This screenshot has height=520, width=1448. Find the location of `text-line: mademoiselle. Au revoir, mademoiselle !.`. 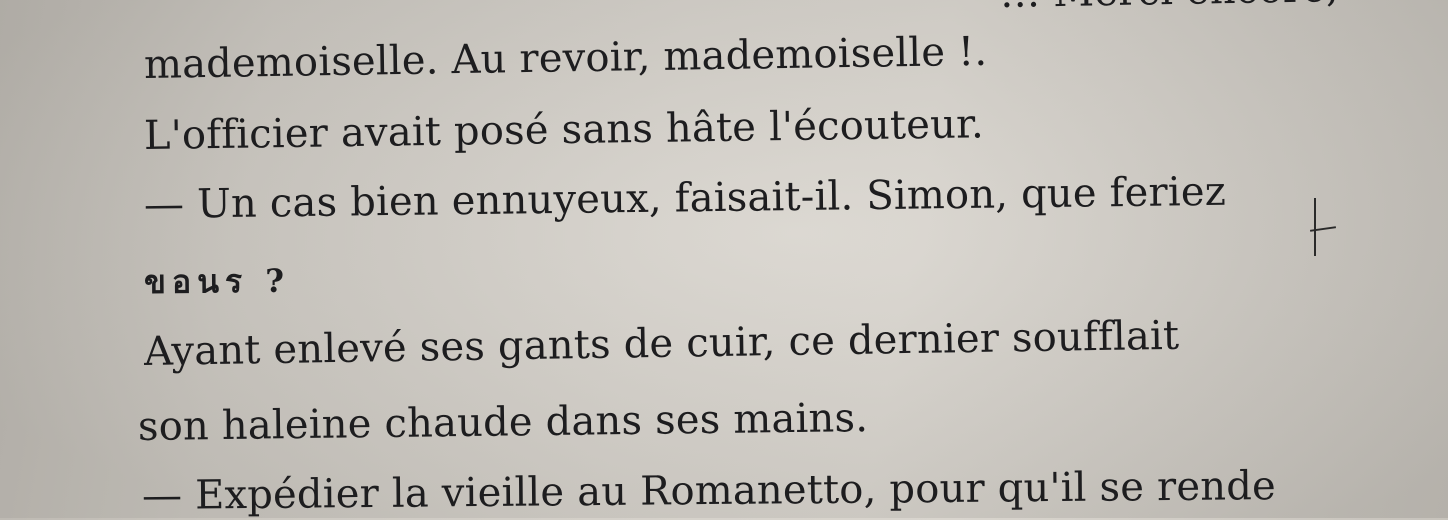

text-line: mademoiselle. Au revoir, mademoiselle !. is located at coordinates (565, 58).